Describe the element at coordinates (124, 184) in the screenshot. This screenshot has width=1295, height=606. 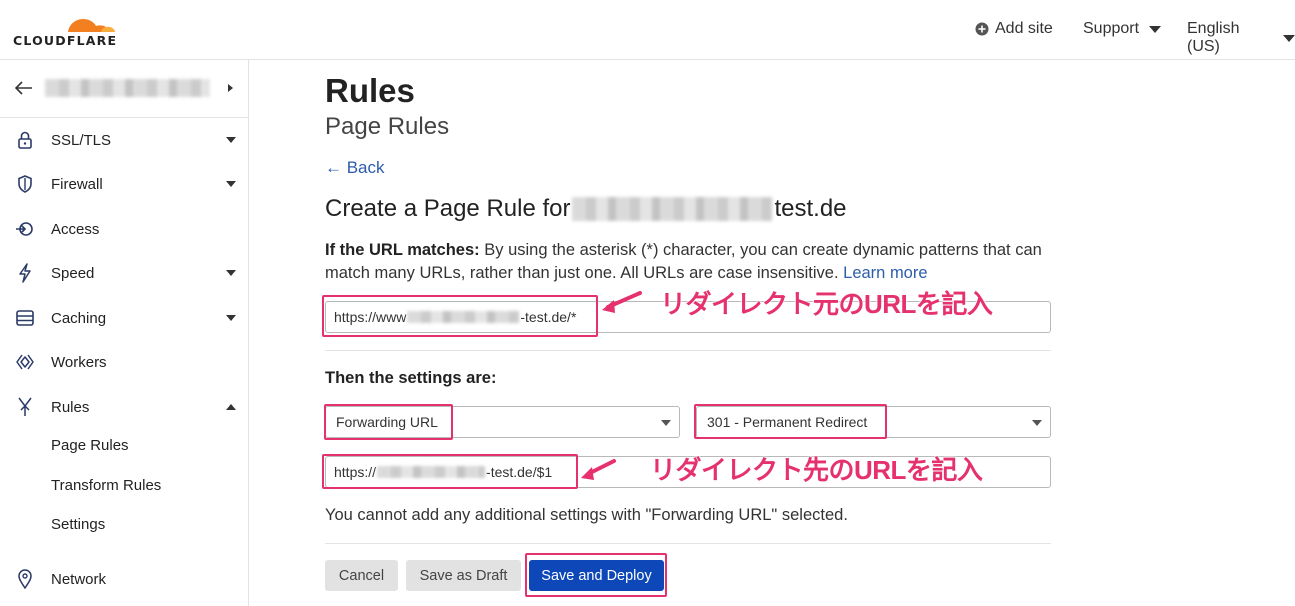
I see `sidebar-item-firewall: Firewall` at that location.